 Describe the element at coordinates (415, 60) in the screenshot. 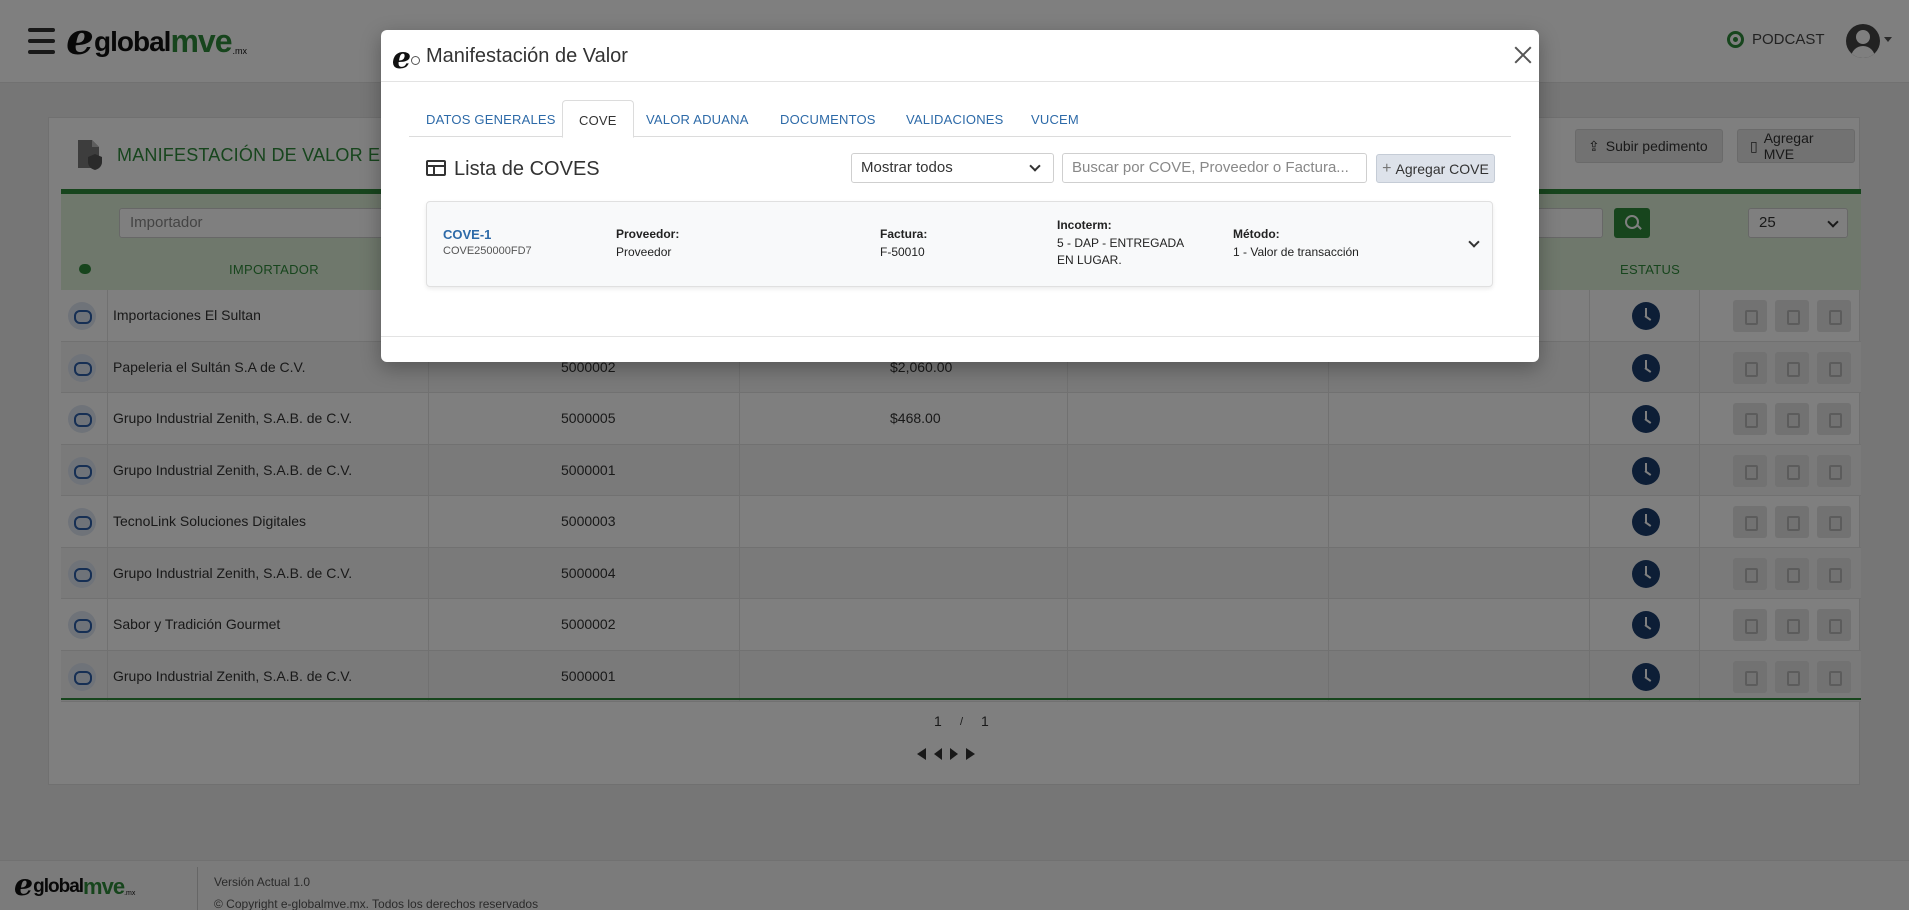

I see `logo-mark-icon` at that location.